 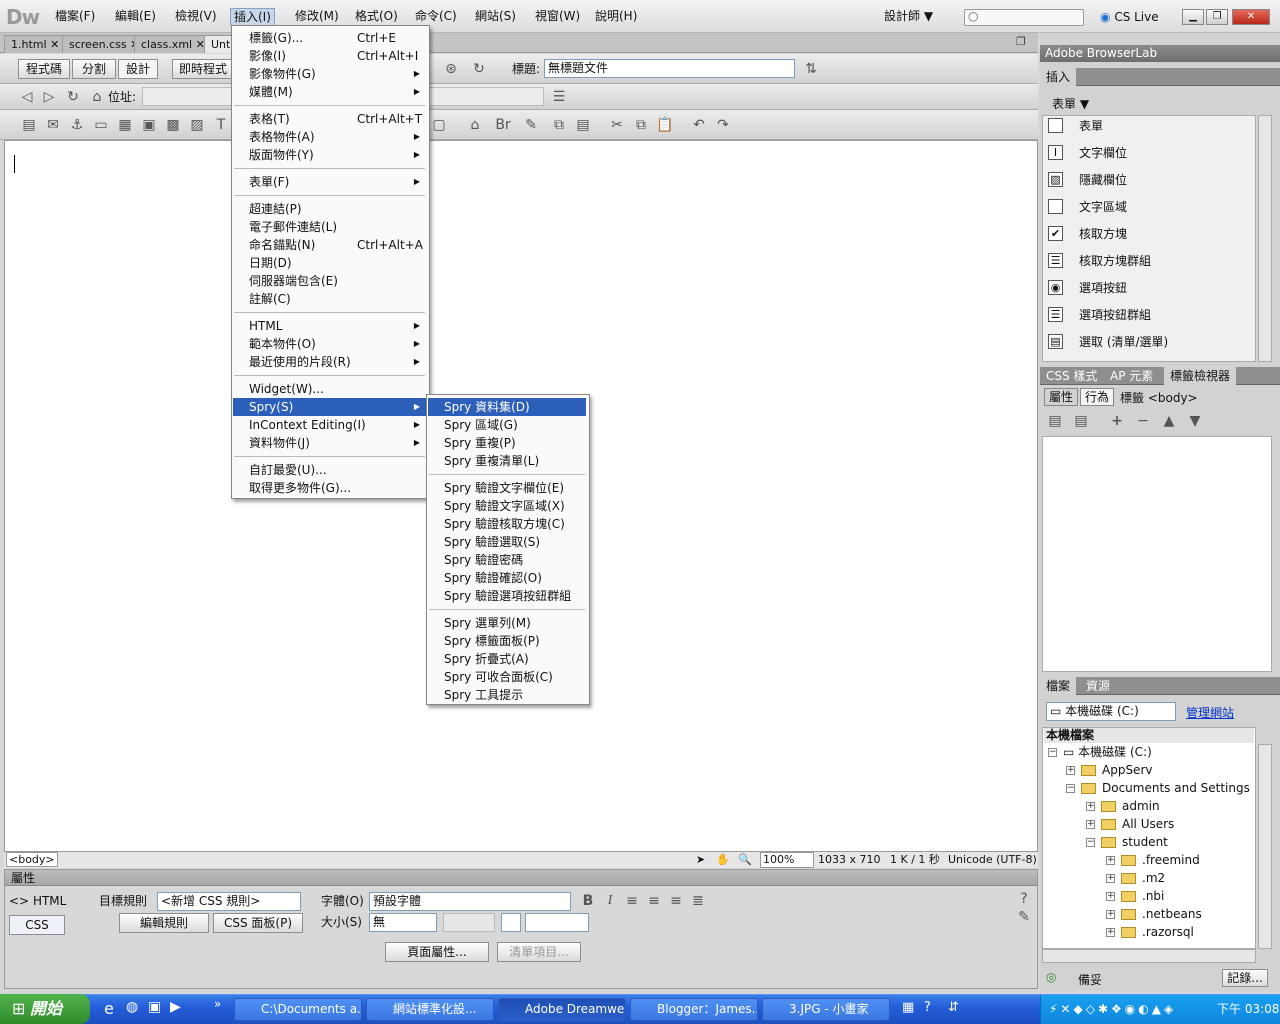 I want to click on align-center-icon: ≡, so click(x=654, y=901).